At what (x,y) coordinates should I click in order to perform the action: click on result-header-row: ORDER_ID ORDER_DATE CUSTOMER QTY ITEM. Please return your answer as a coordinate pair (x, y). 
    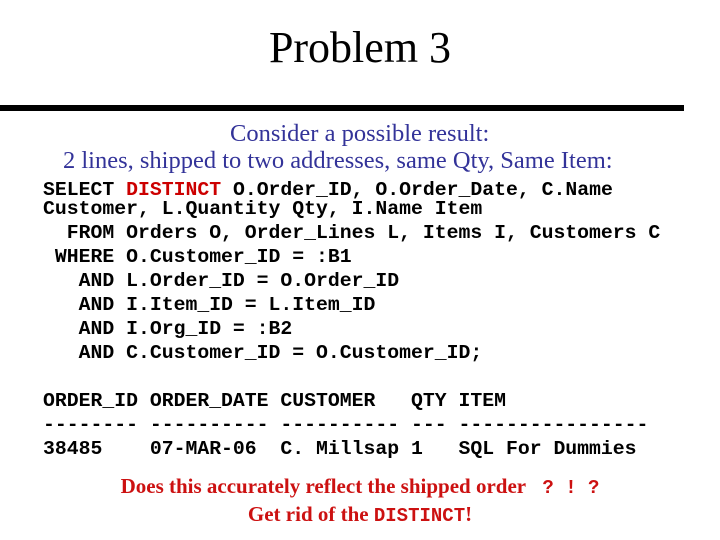
    Looking at the image, I should click on (274, 401).